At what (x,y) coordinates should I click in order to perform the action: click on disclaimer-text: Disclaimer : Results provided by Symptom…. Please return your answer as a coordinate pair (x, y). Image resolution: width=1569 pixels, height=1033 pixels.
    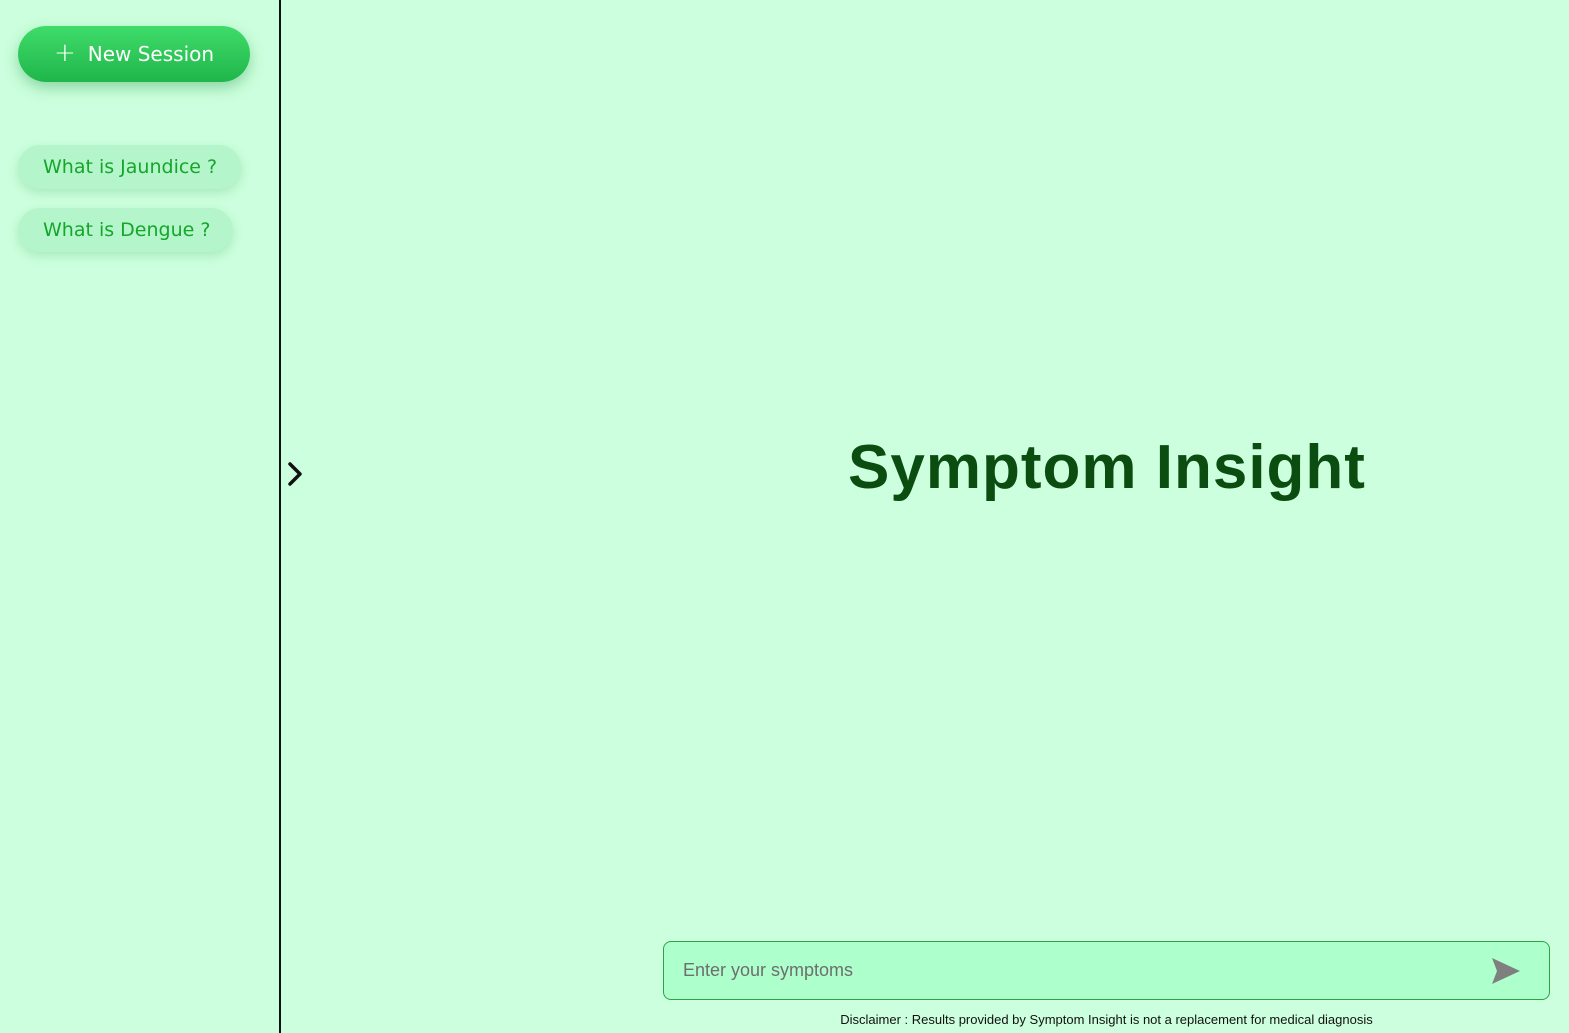
    Looking at the image, I should click on (1106, 1019).